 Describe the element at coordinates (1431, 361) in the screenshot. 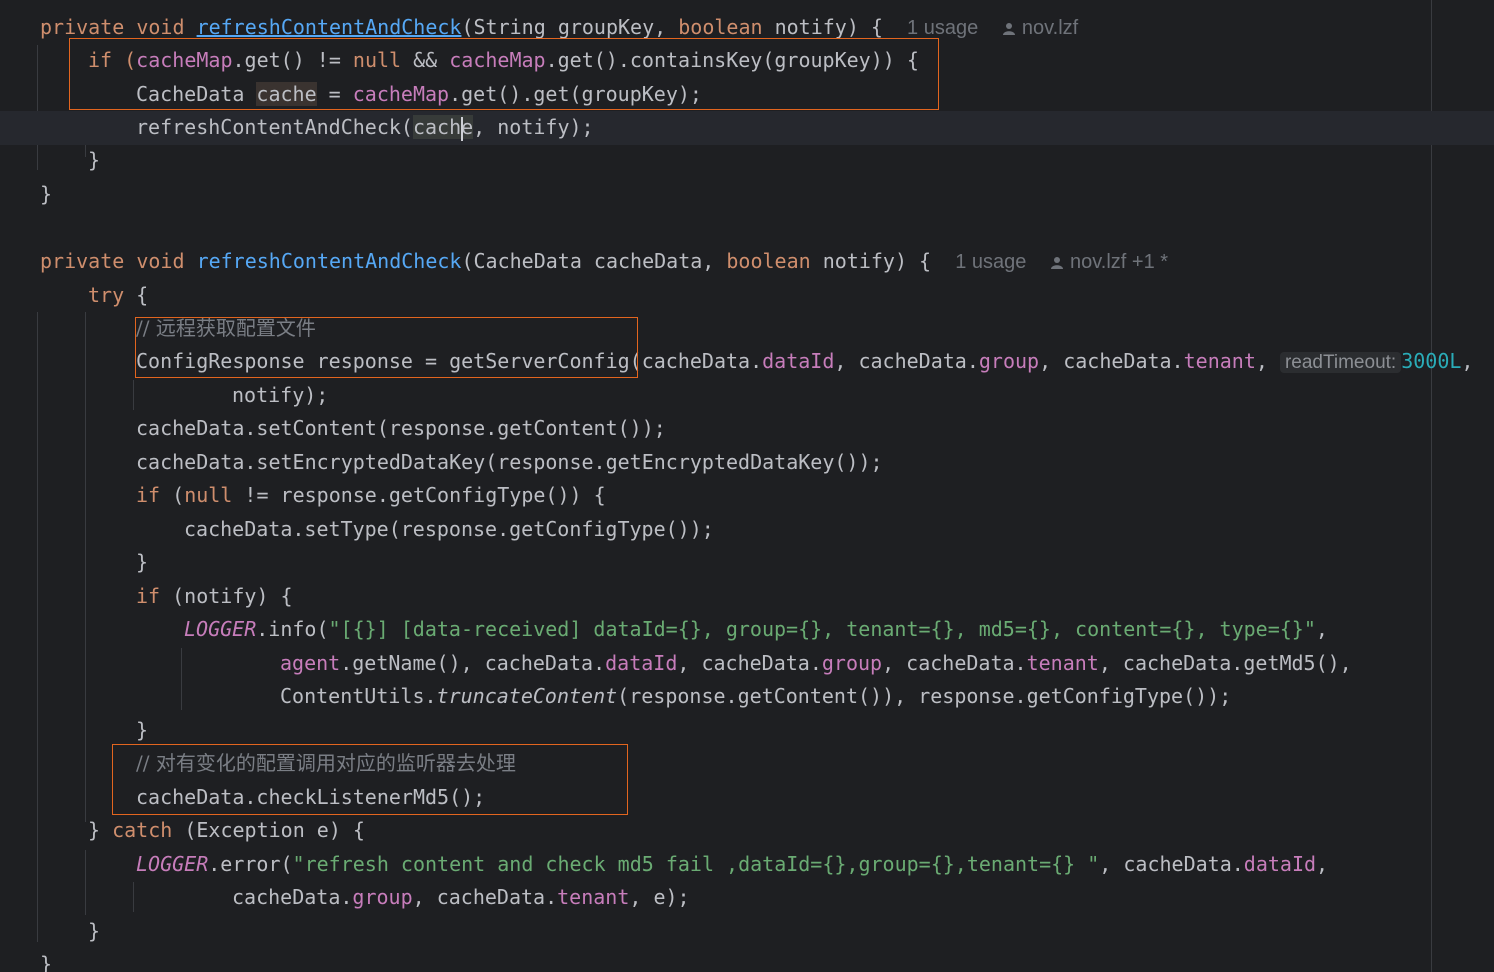

I see `number-literal: 3000L` at that location.